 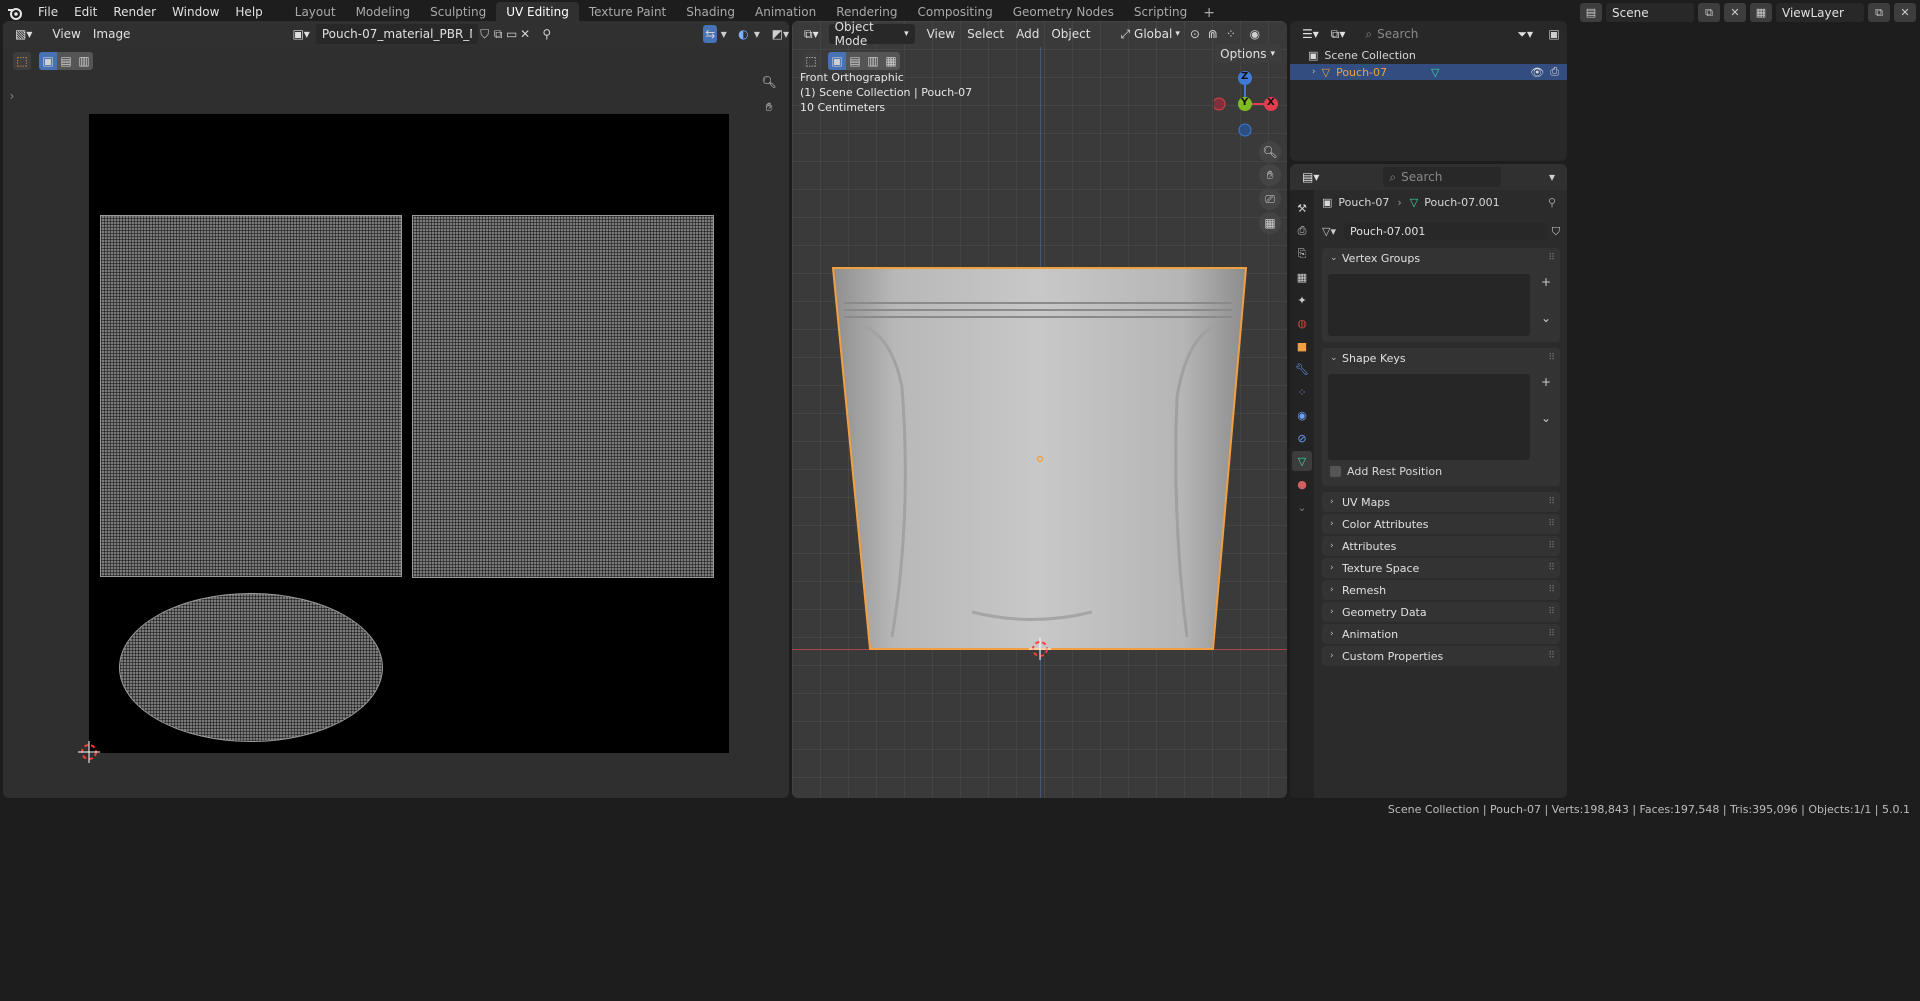 I want to click on scene-name-field: Scene, so click(x=1650, y=12).